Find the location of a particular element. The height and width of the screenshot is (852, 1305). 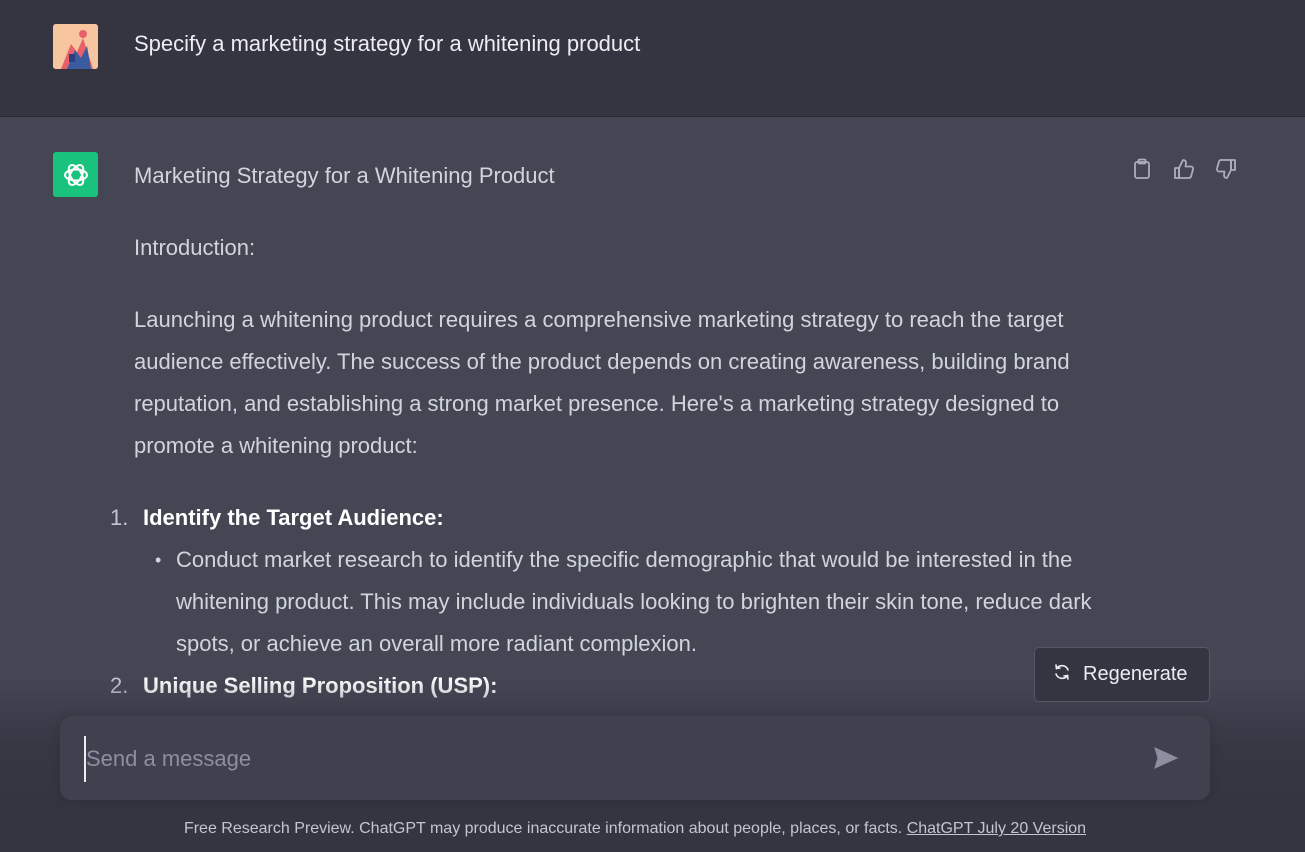

regenerate-label: Regenerate is located at coordinates (1135, 674).